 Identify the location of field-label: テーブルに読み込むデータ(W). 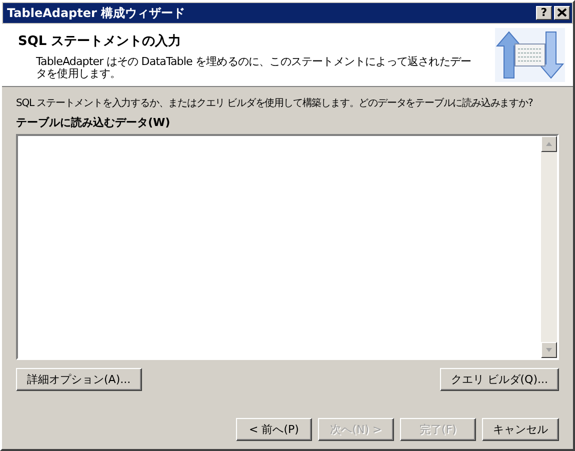
(94, 122).